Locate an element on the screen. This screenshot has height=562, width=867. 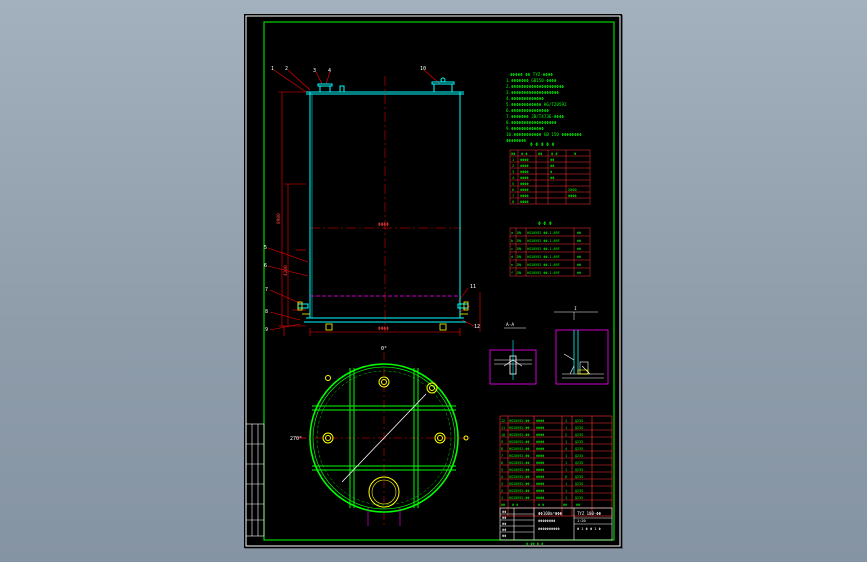
bom-cell: 7 is located at coordinates (502, 456).